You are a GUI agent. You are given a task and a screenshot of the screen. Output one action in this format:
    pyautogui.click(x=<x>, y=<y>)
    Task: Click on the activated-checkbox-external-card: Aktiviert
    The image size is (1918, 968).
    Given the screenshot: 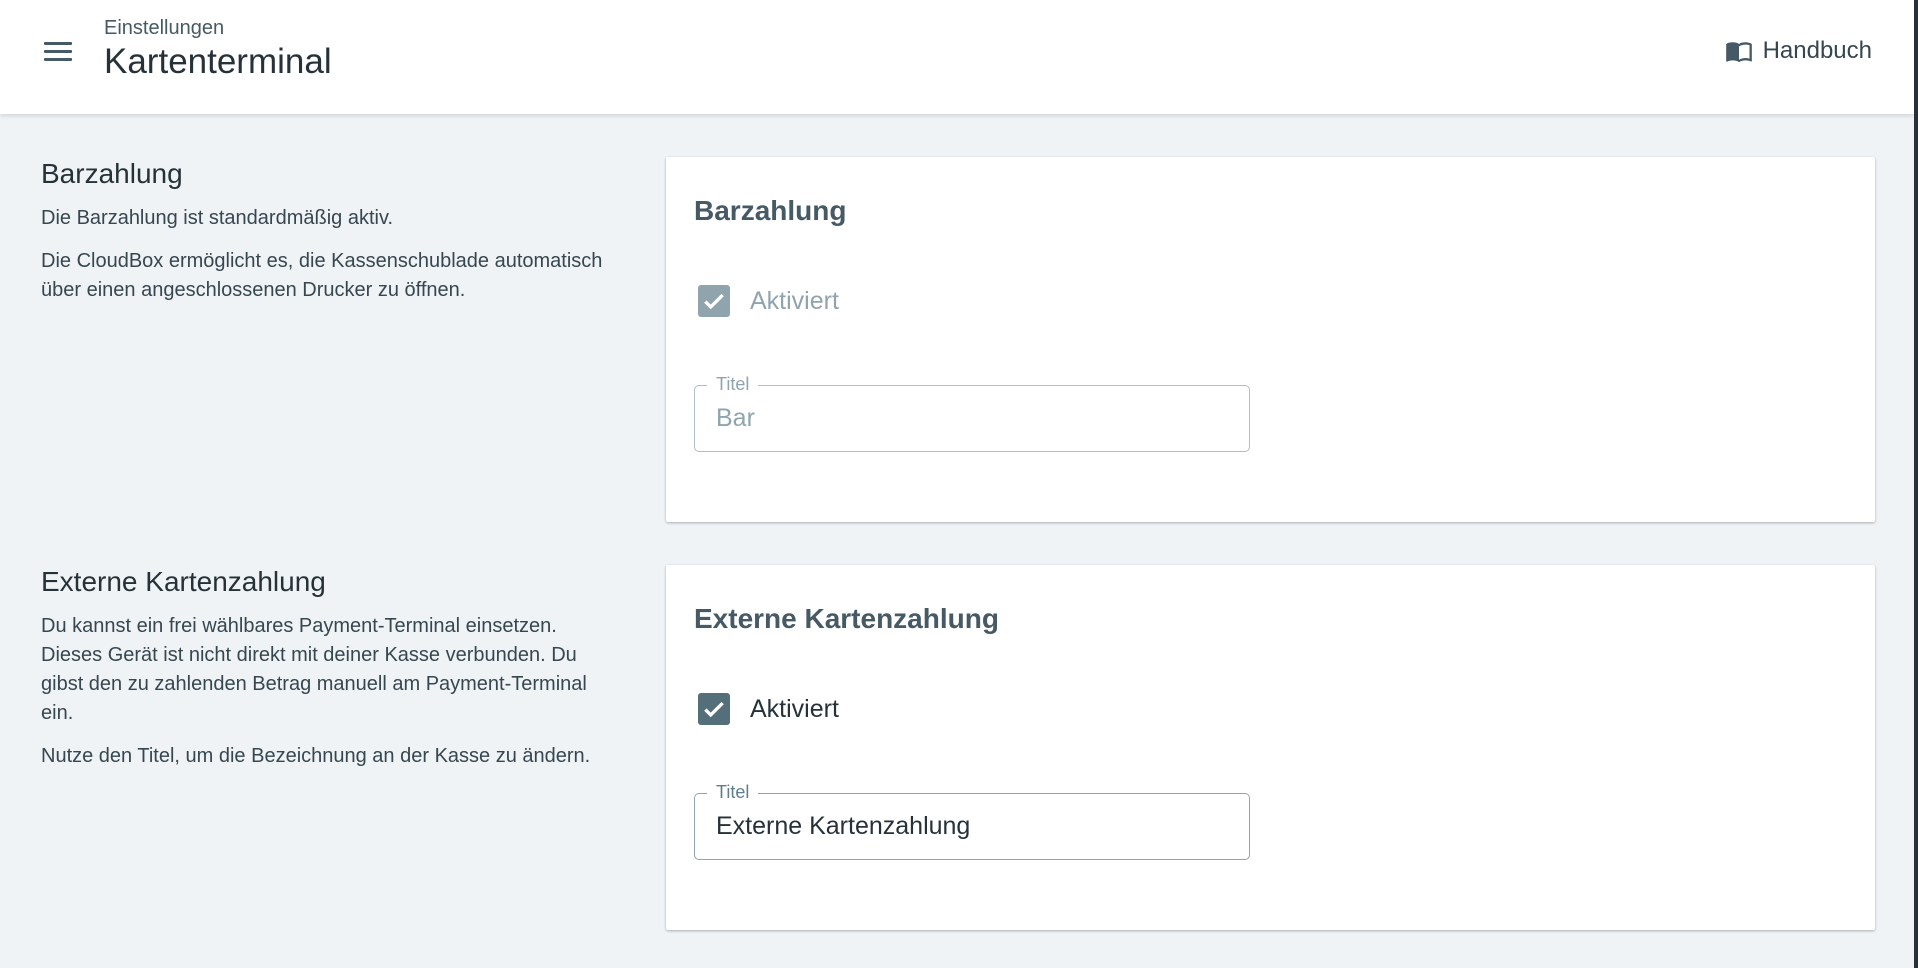 What is the action you would take?
    pyautogui.click(x=768, y=709)
    